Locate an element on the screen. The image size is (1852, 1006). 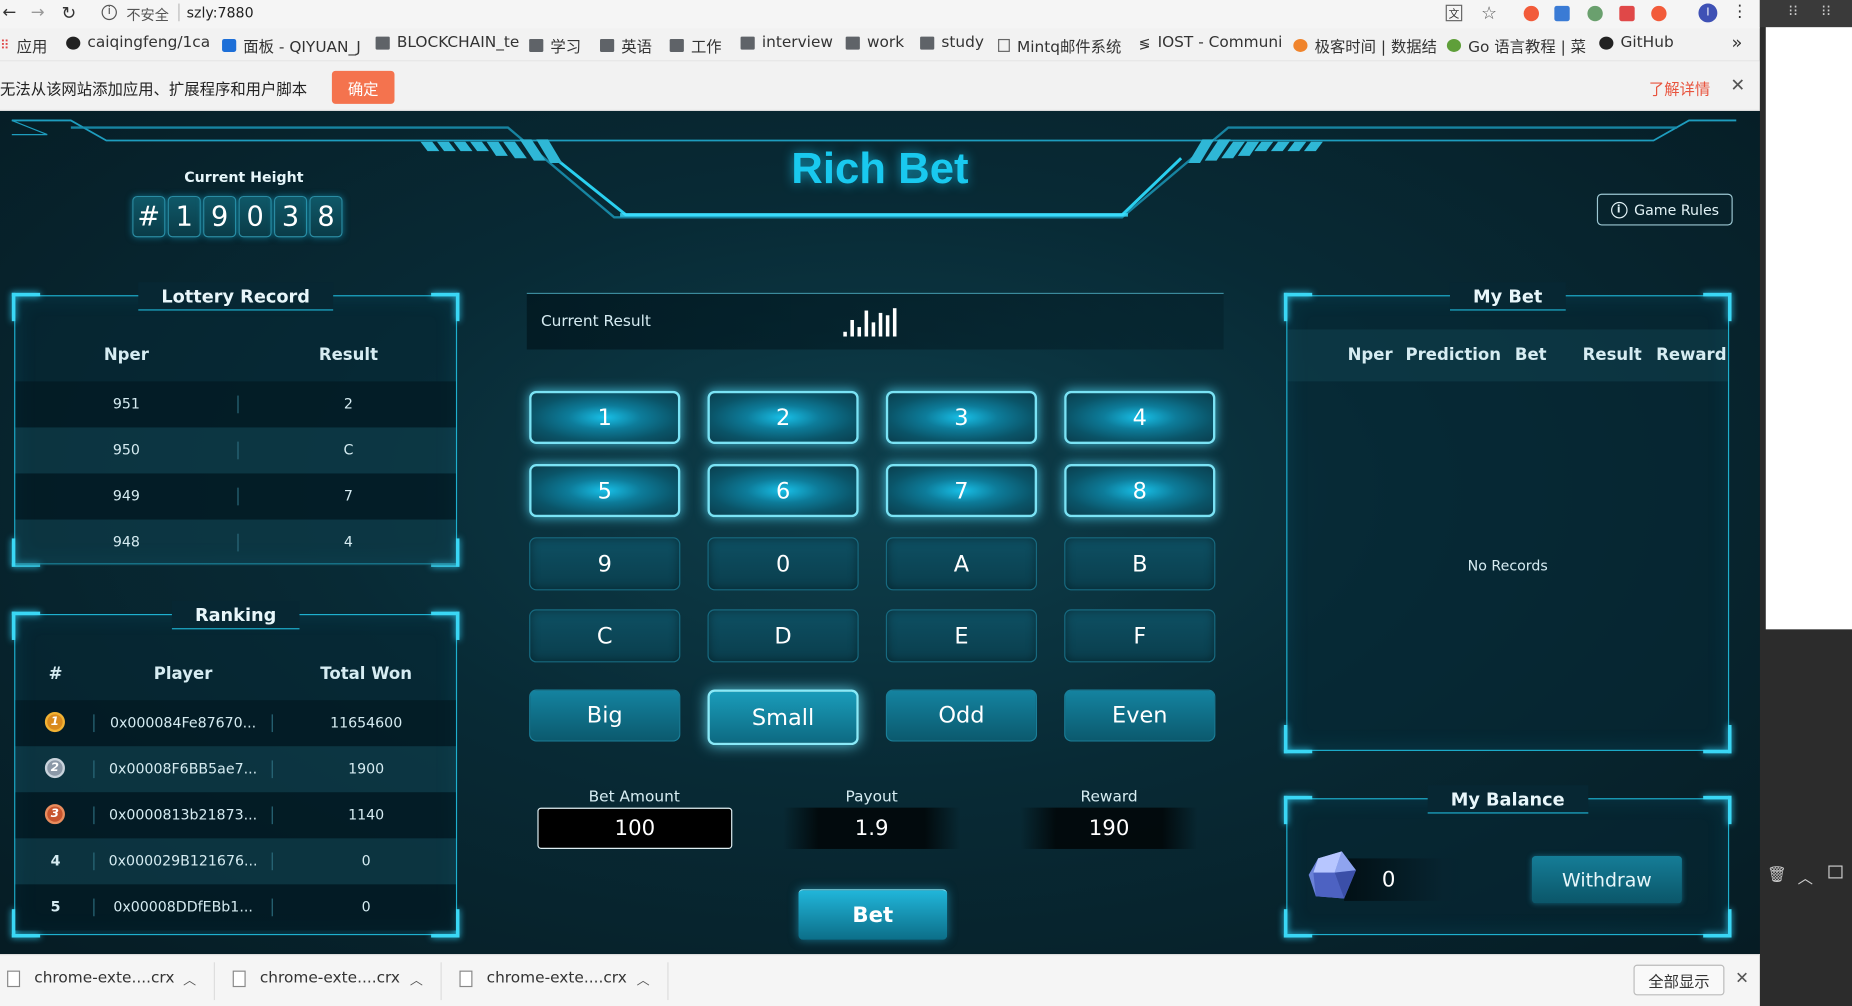
bookmark-item: ≶ IOST - Communi is located at coordinates (1211, 43).